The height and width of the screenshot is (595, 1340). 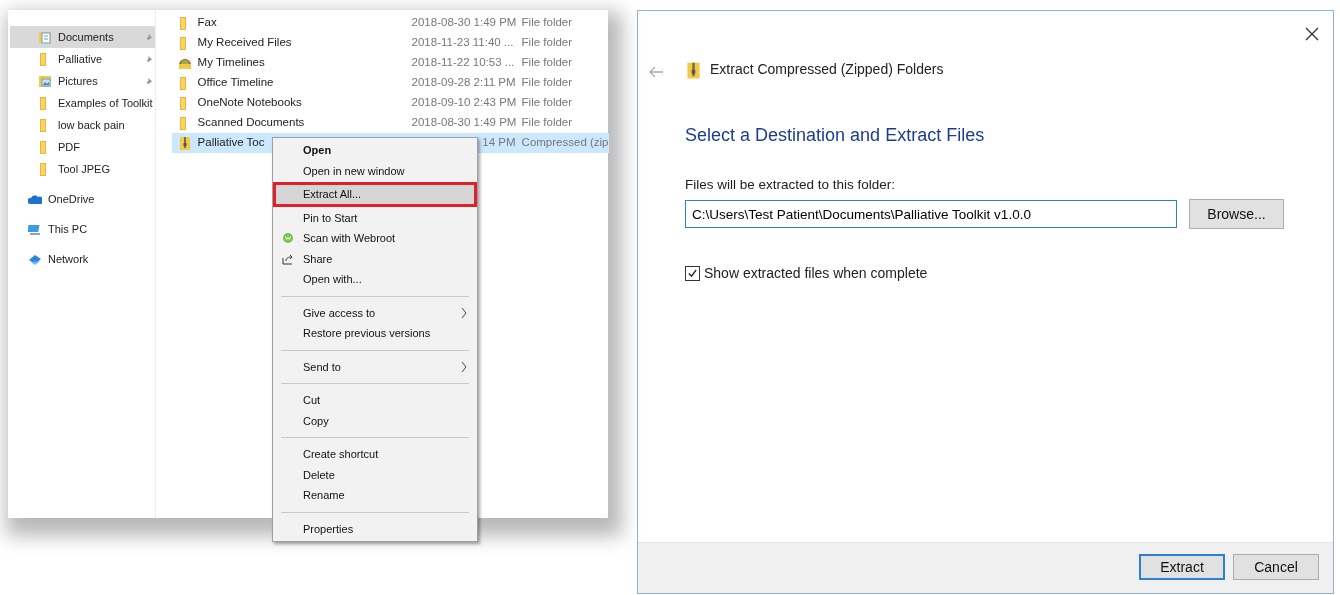 What do you see at coordinates (69, 147) in the screenshot?
I see `nav-label: PDF` at bounding box center [69, 147].